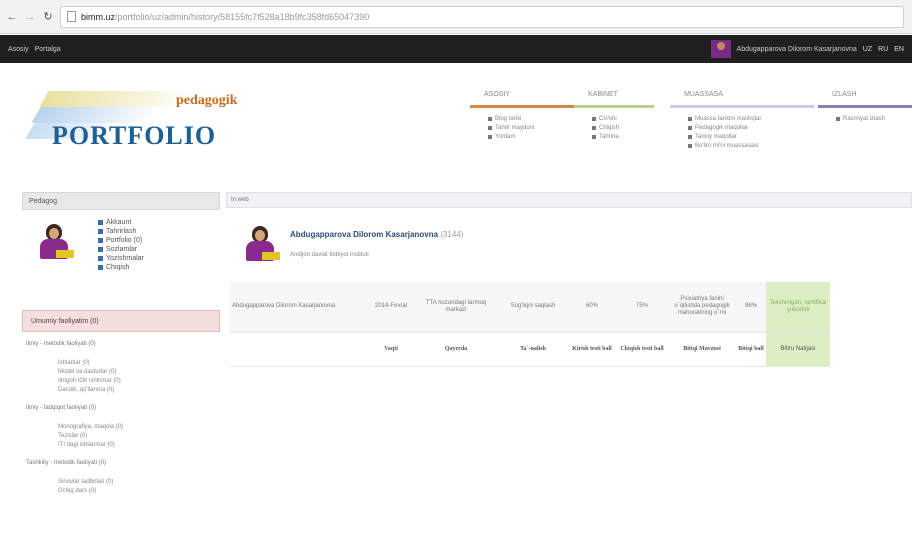 The height and width of the screenshot is (558, 912). I want to click on tree-group: Ilmiy - metodik faoliyati (0), so click(121, 344).